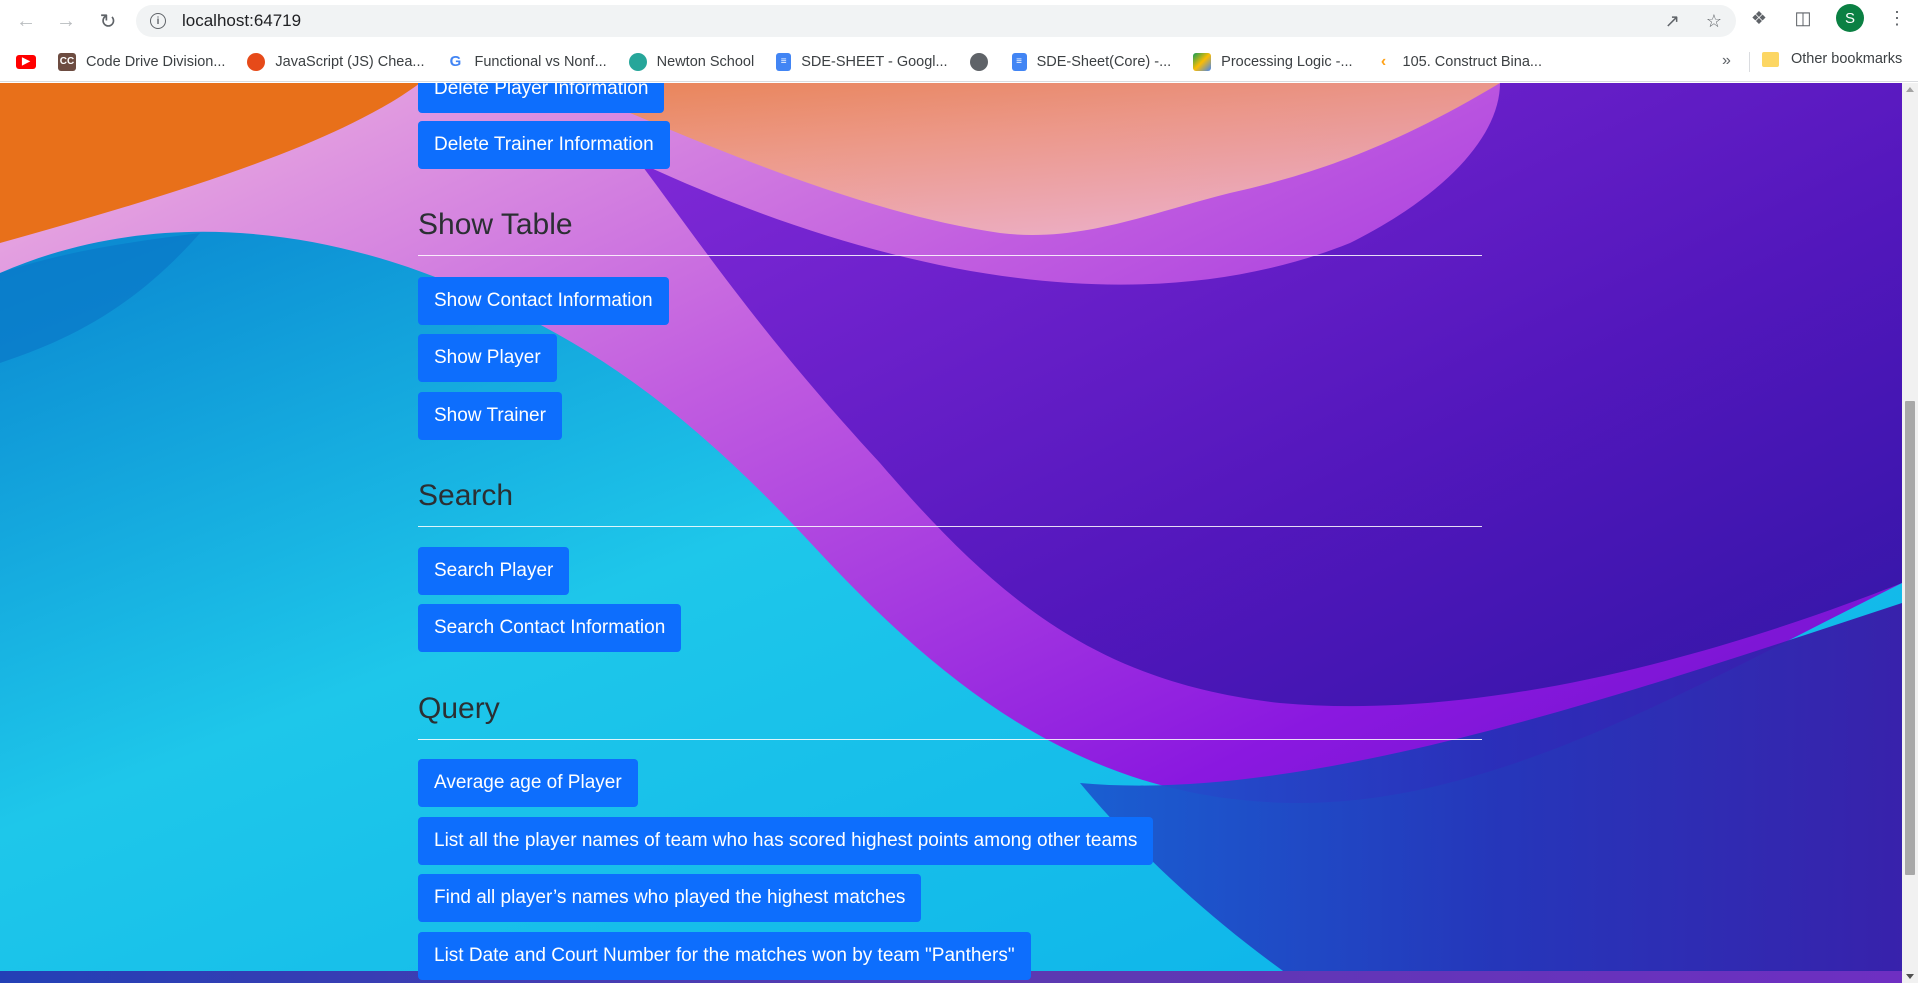 This screenshot has height=983, width=1918. I want to click on site-info-icon: i, so click(158, 21).